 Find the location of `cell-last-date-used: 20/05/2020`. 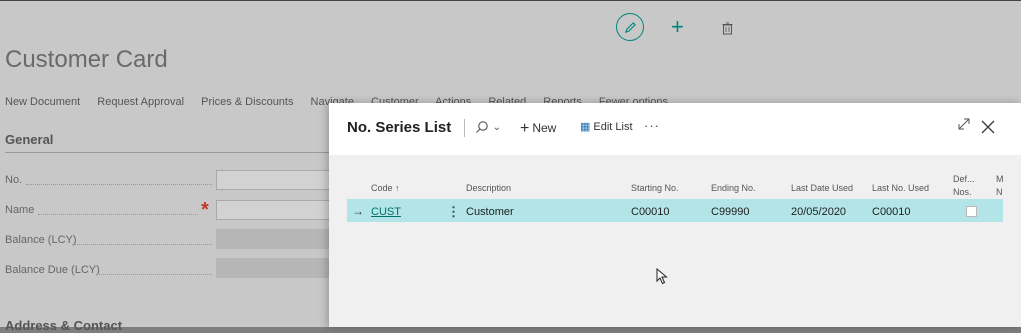

cell-last-date-used: 20/05/2020 is located at coordinates (819, 212).